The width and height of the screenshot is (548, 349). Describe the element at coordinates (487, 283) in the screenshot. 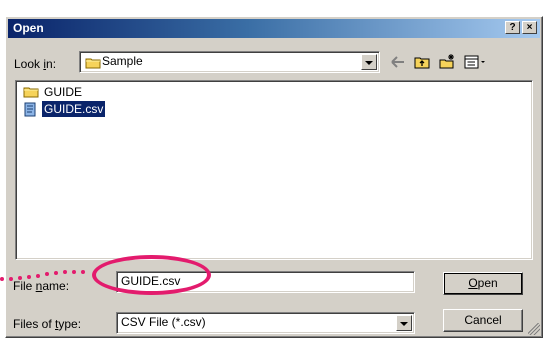

I see `open-button-suffix: pen` at that location.